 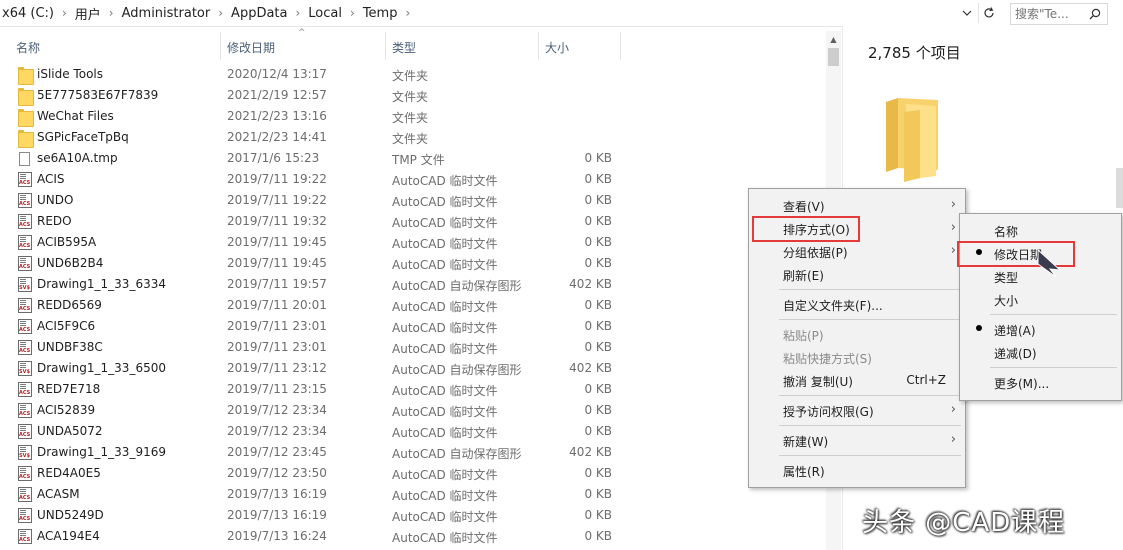 I want to click on column-header-type: 类型, so click(x=404, y=47).